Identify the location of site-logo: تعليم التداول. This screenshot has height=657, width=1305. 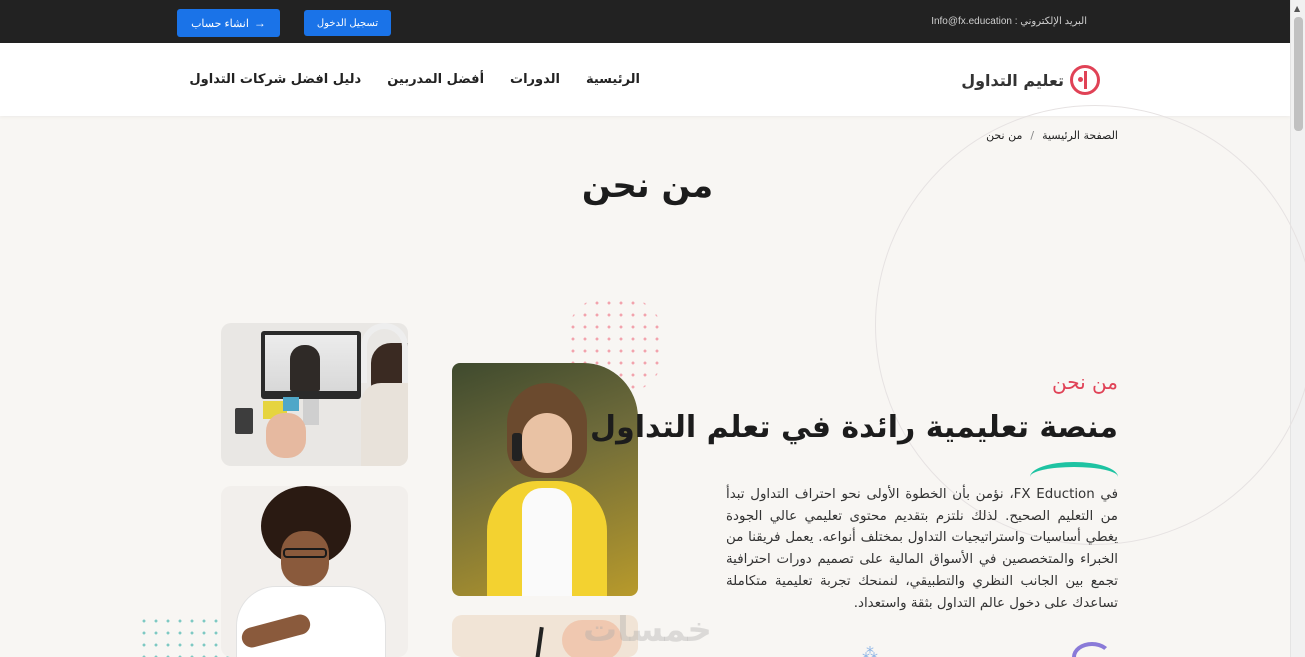
(1030, 80).